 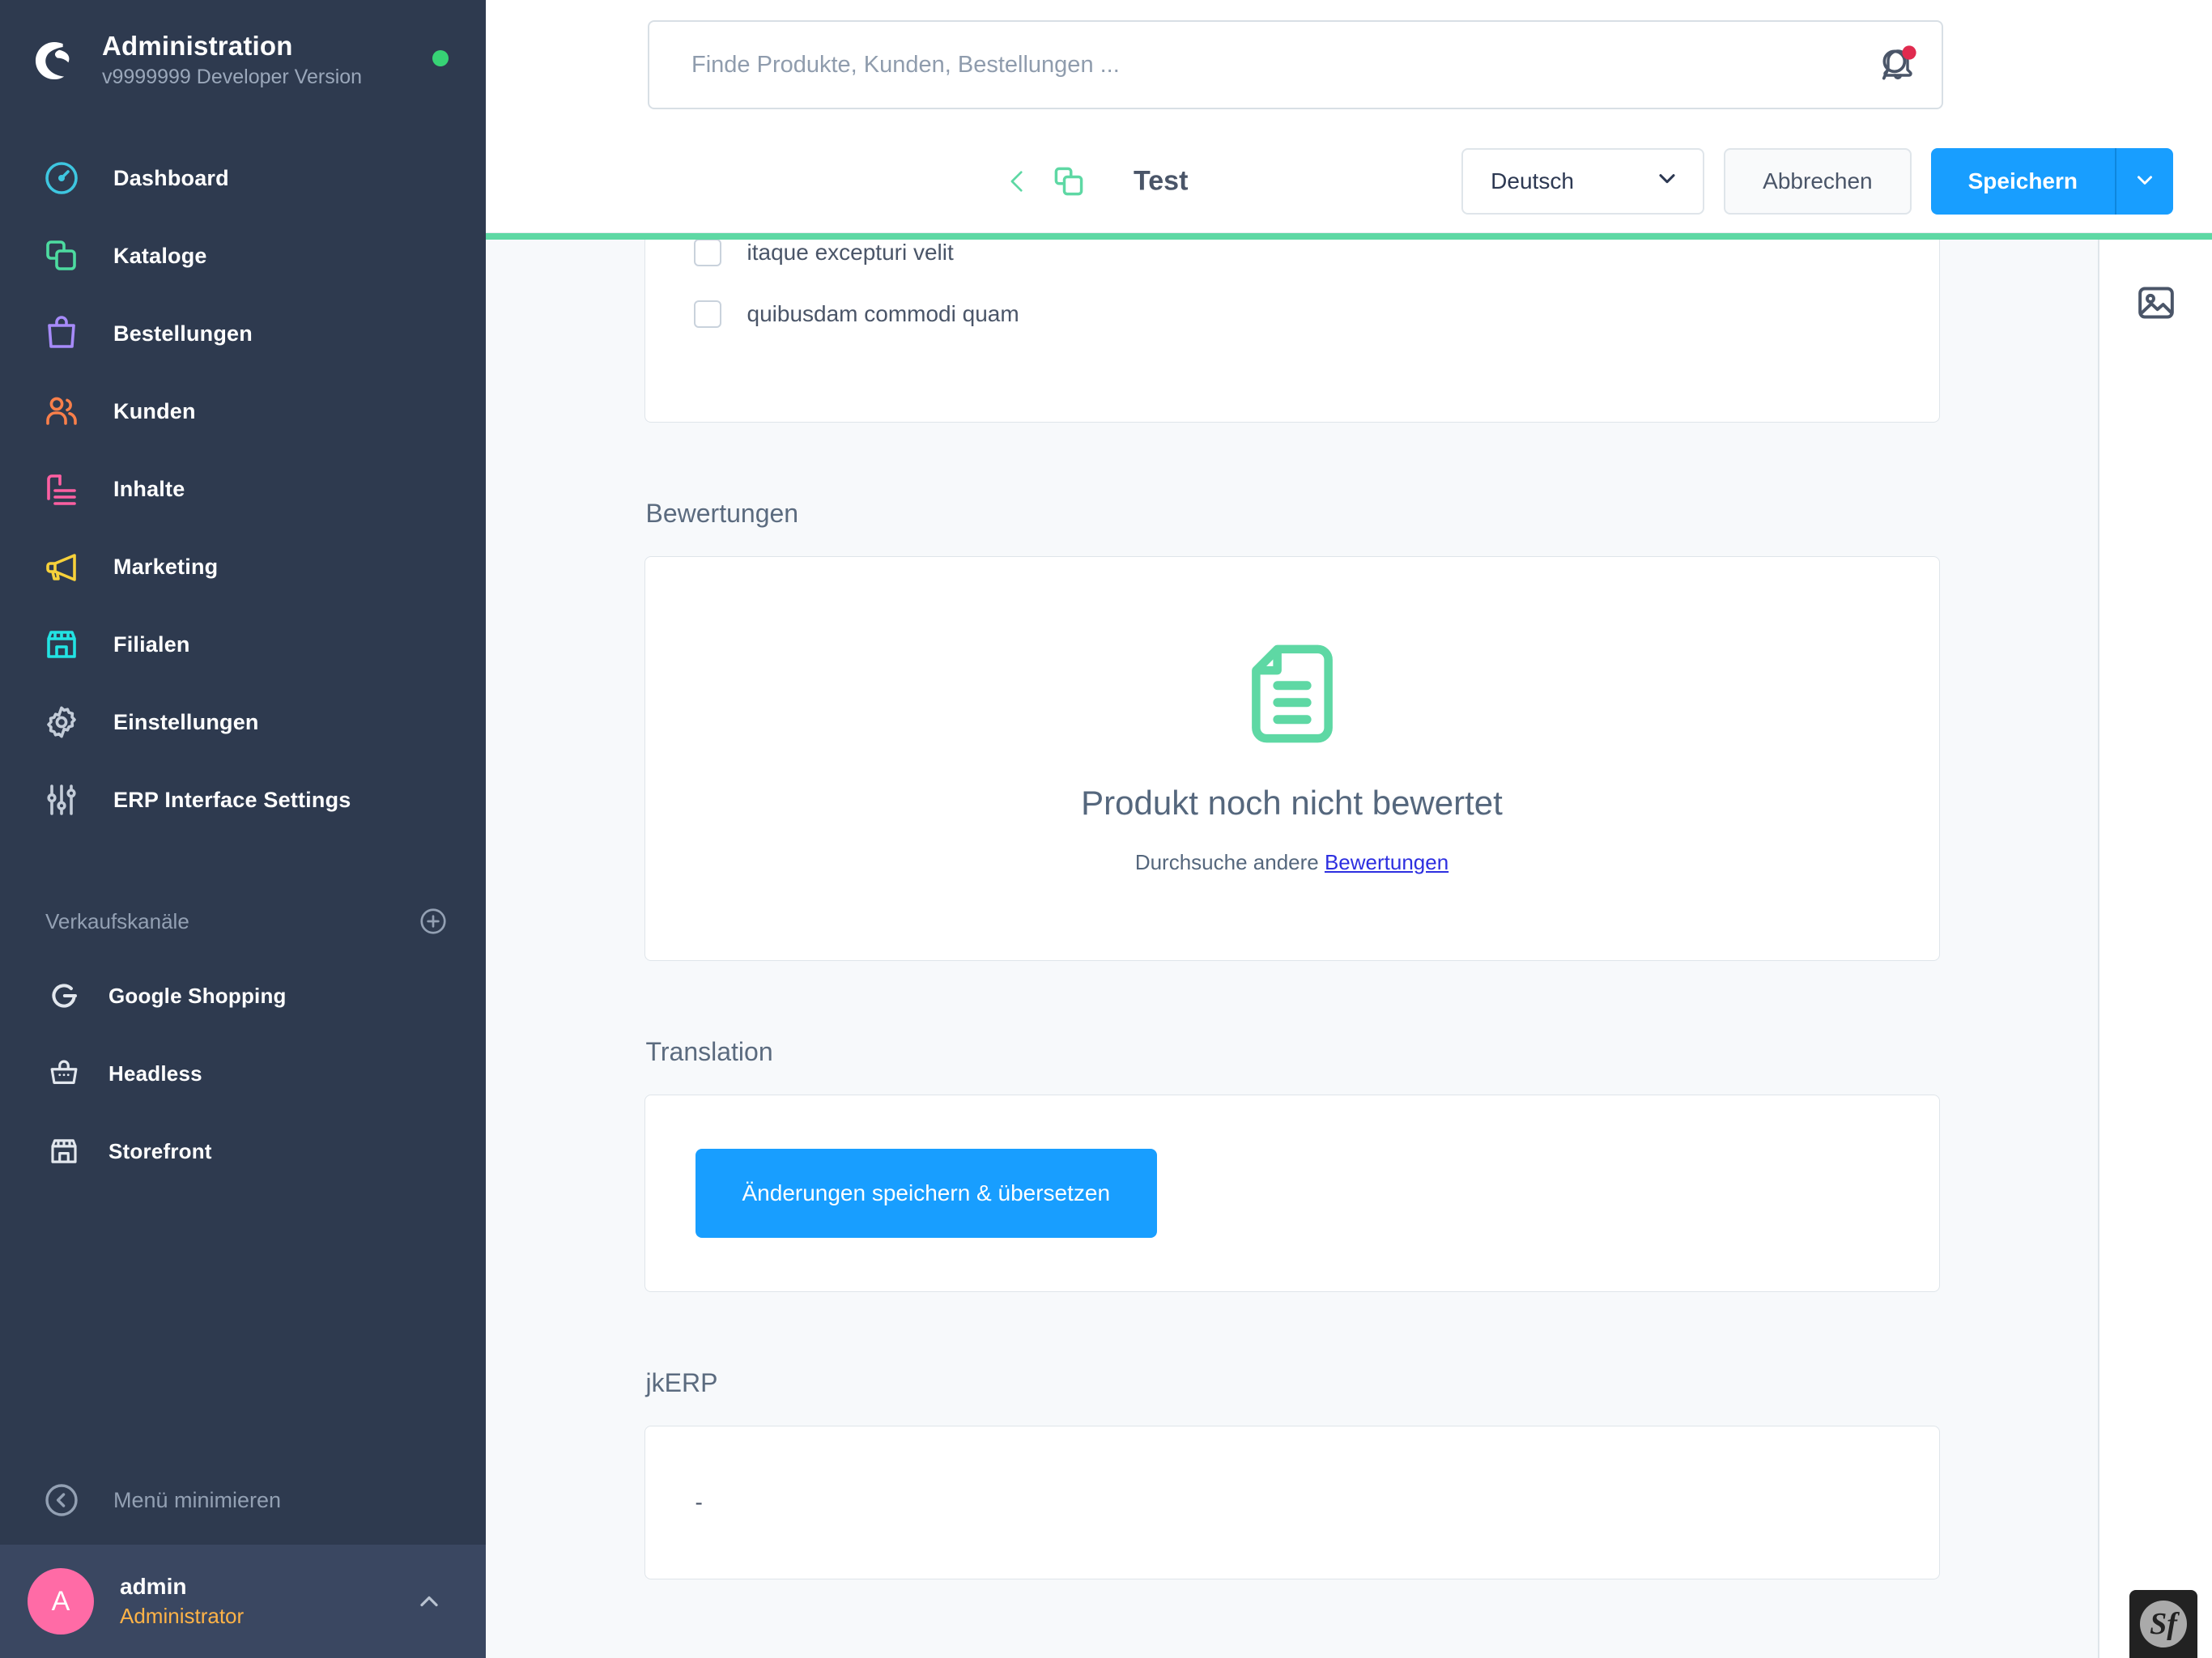 What do you see at coordinates (198, 1499) in the screenshot?
I see `minimize-menu-label: Menü minimieren` at bounding box center [198, 1499].